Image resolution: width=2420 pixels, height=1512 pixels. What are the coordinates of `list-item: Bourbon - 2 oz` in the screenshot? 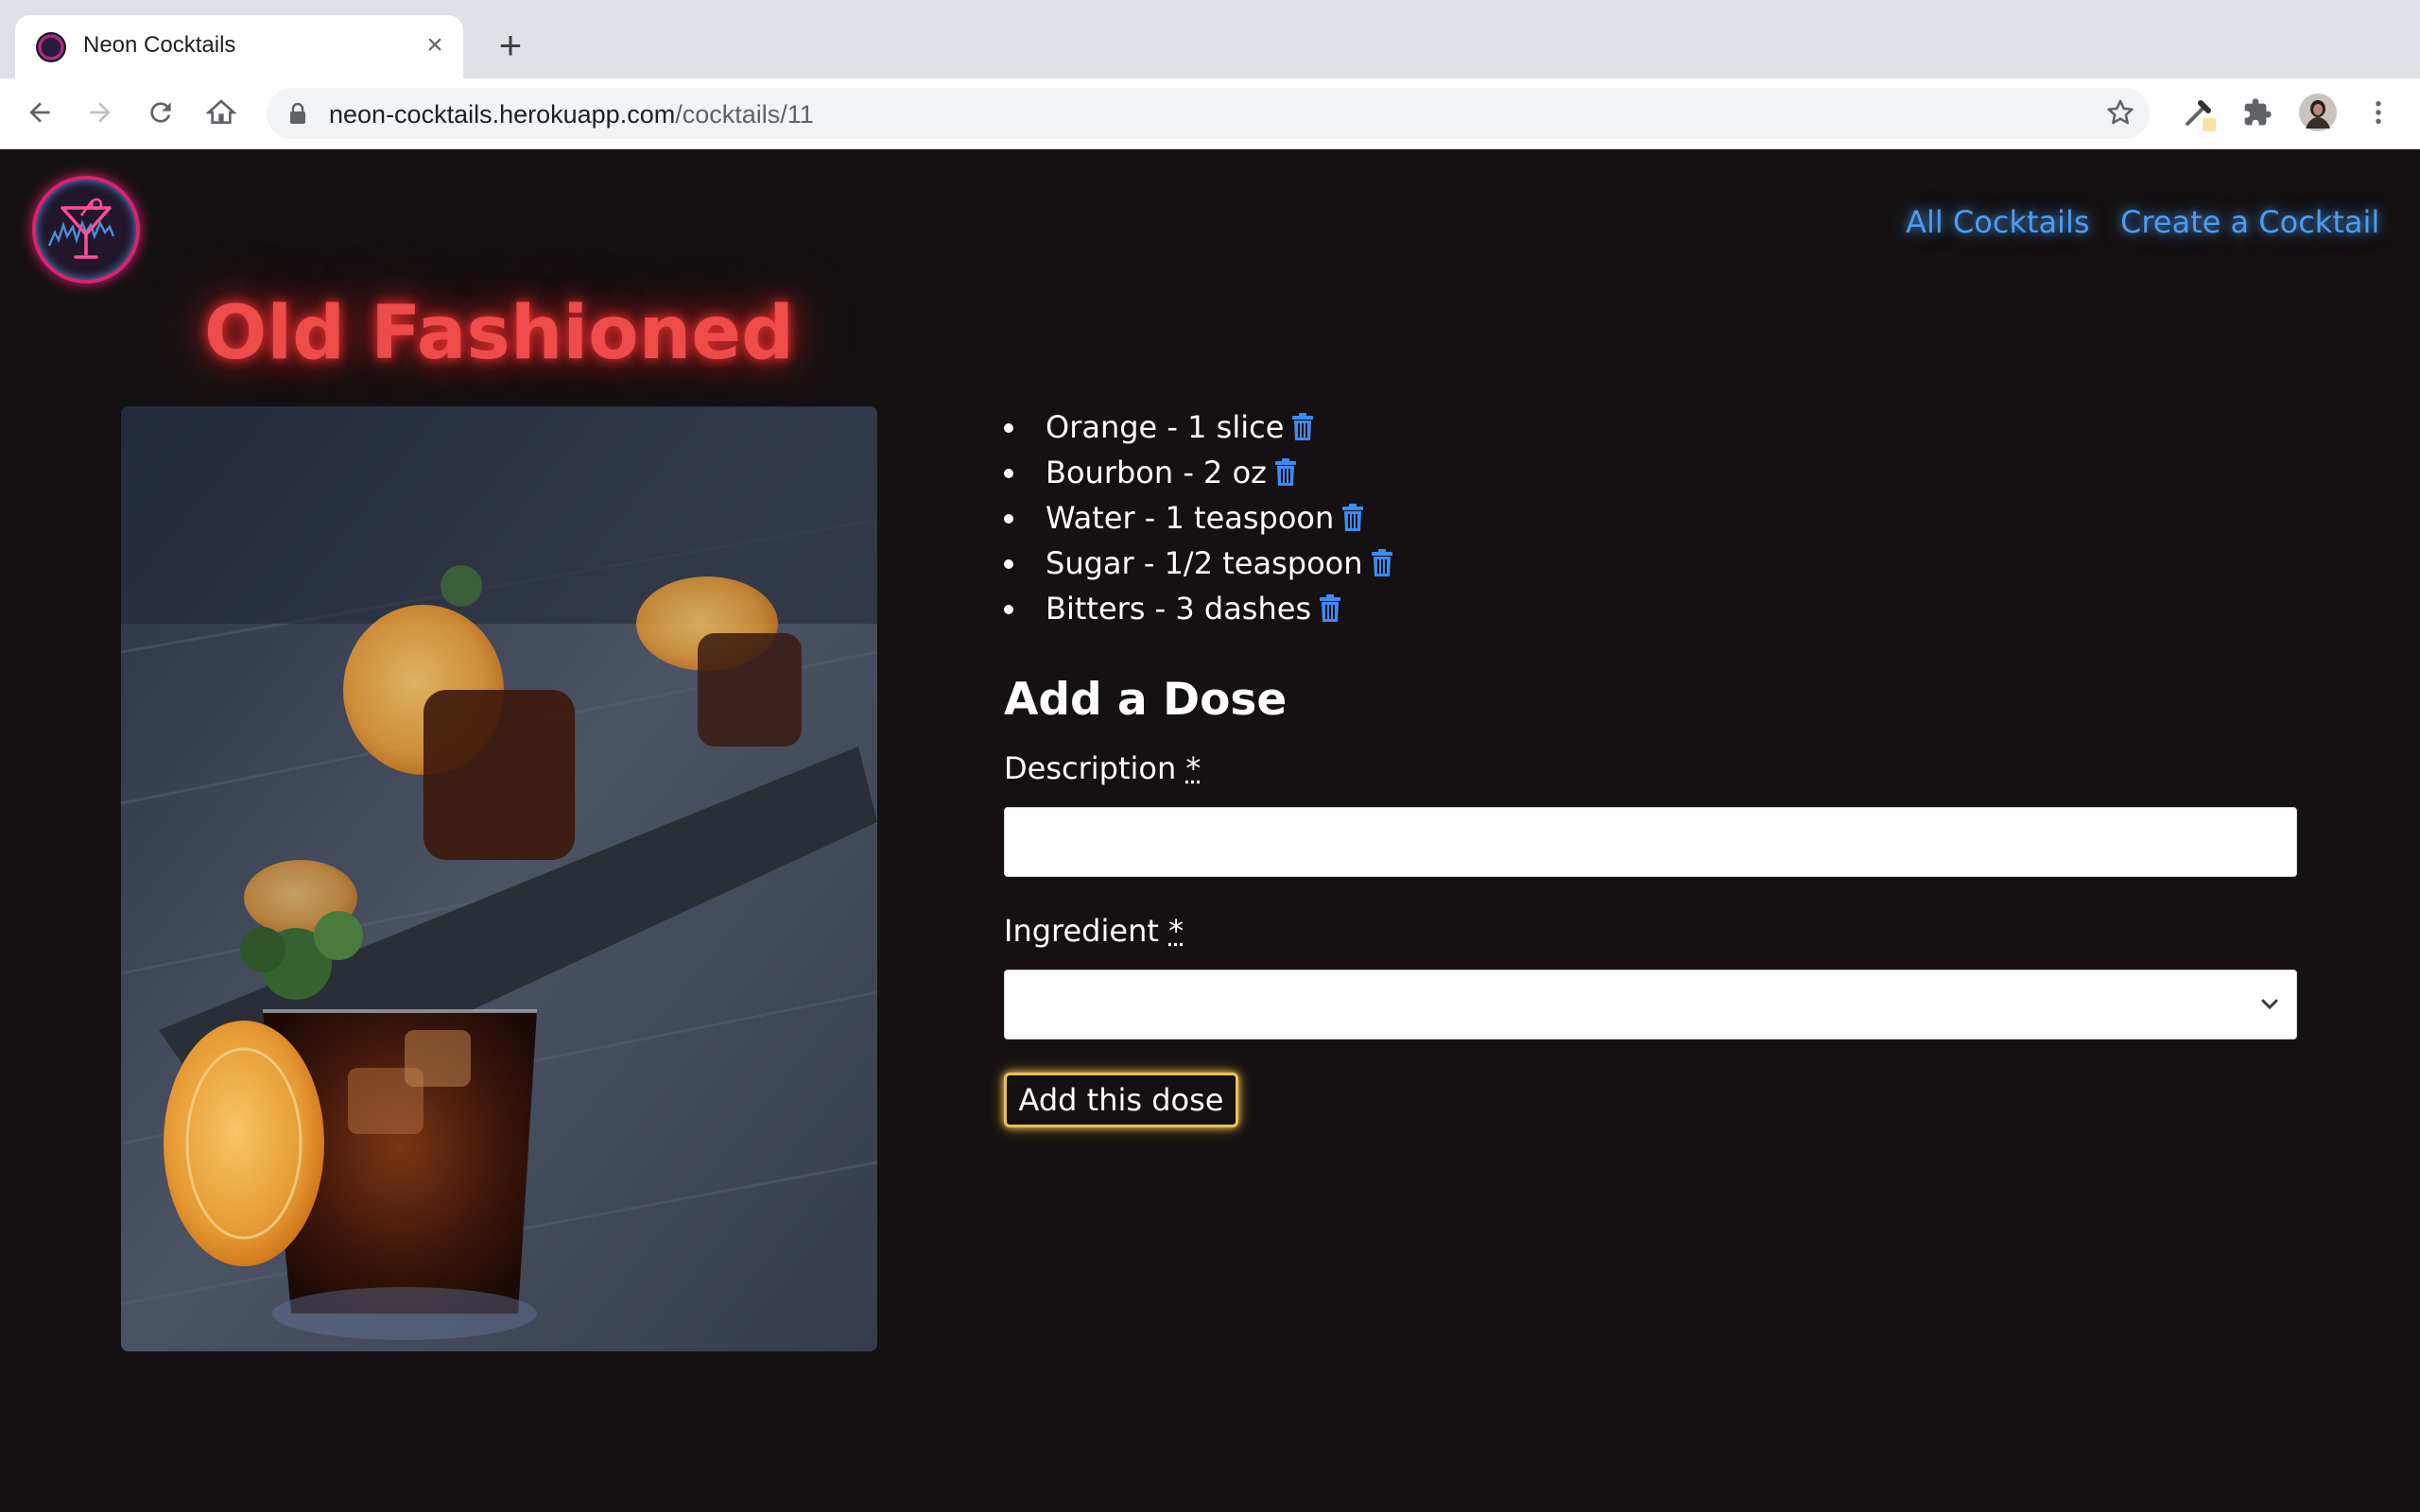 It's located at (1197, 472).